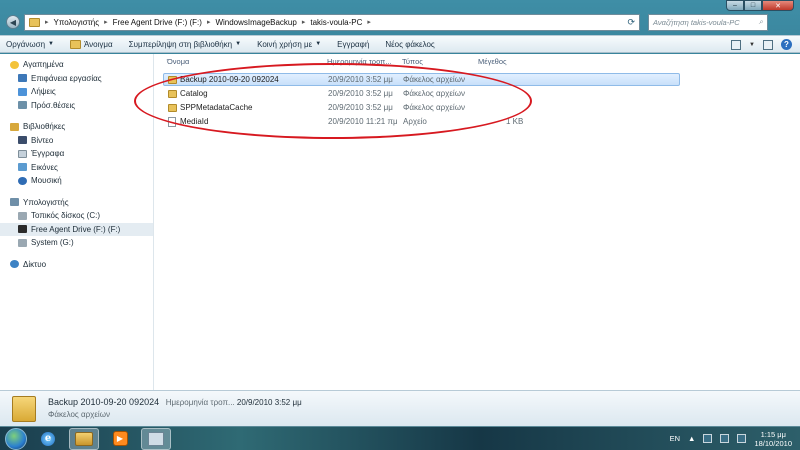 This screenshot has width=800, height=450. I want to click on column-type: Τύπος, so click(412, 61).